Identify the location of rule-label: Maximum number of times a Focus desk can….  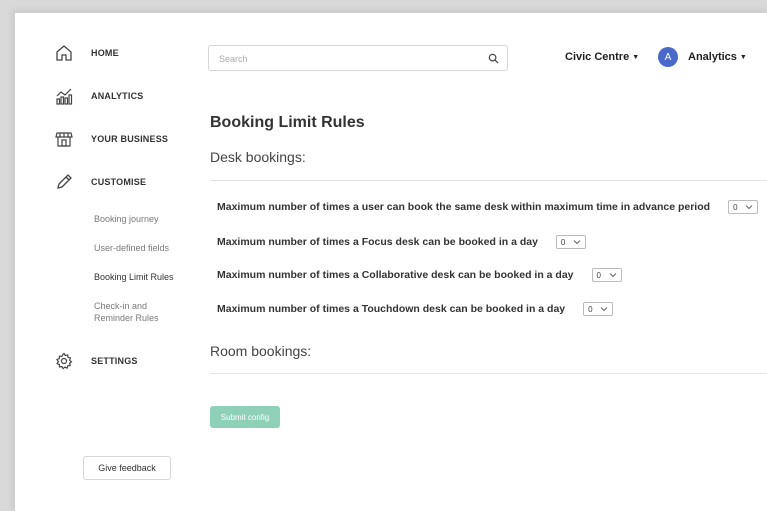
(377, 242).